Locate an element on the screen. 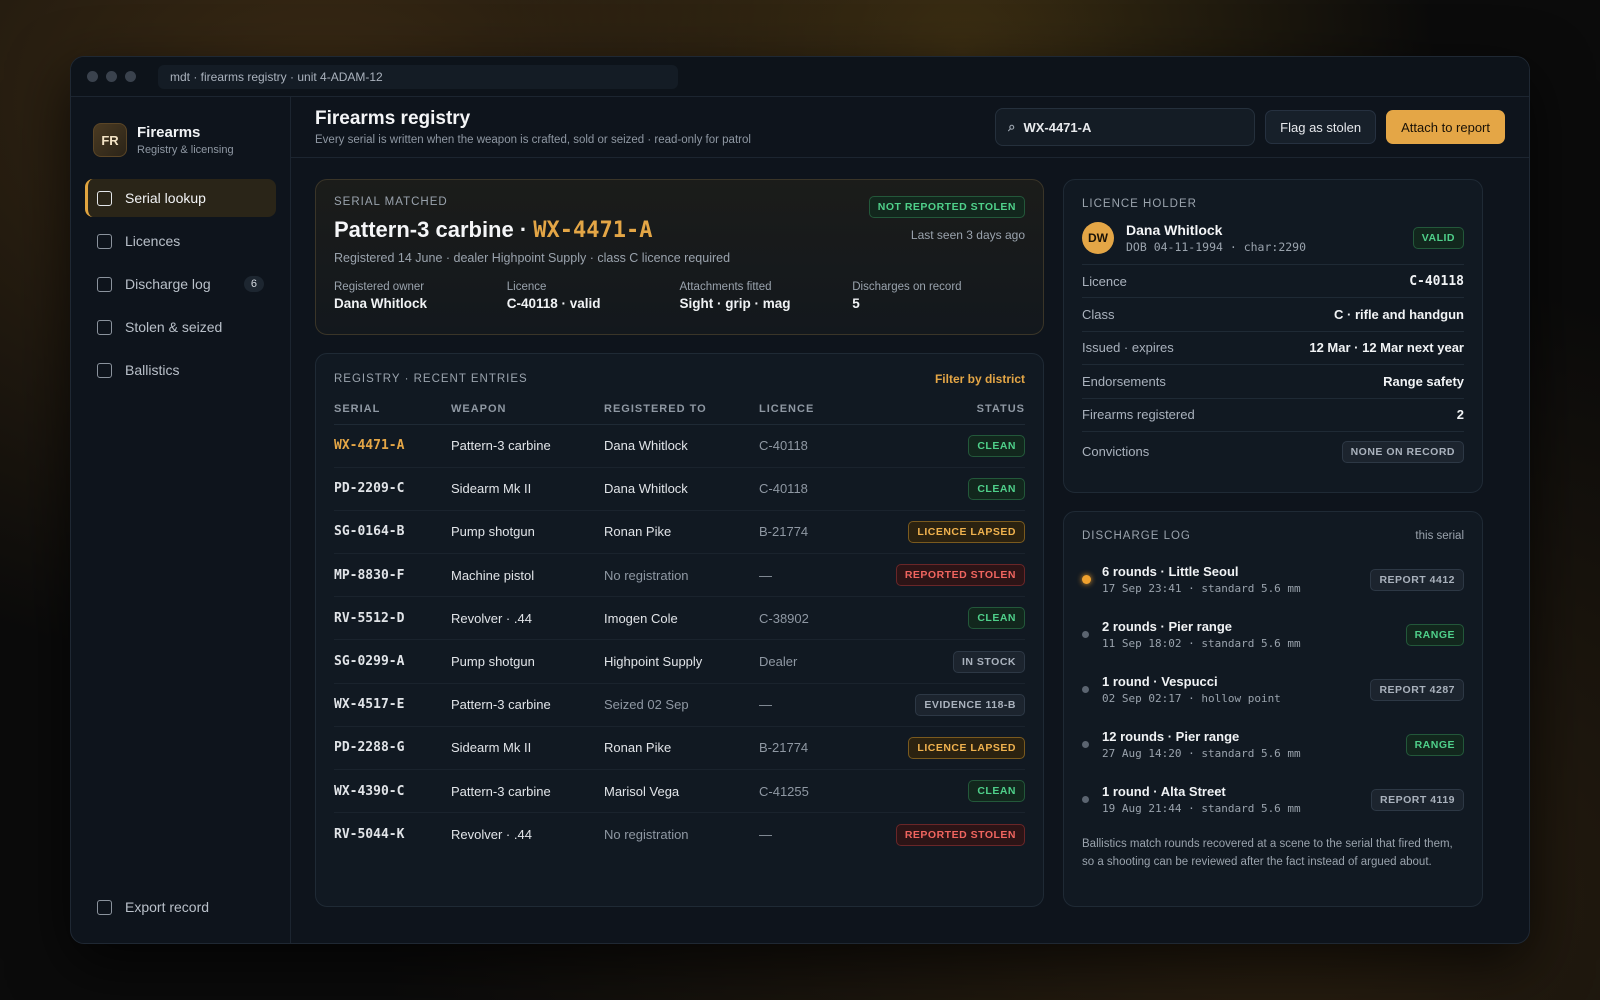 The image size is (1600, 1000). field-value: 12 Mar · 12 Mar next year is located at coordinates (1386, 348).